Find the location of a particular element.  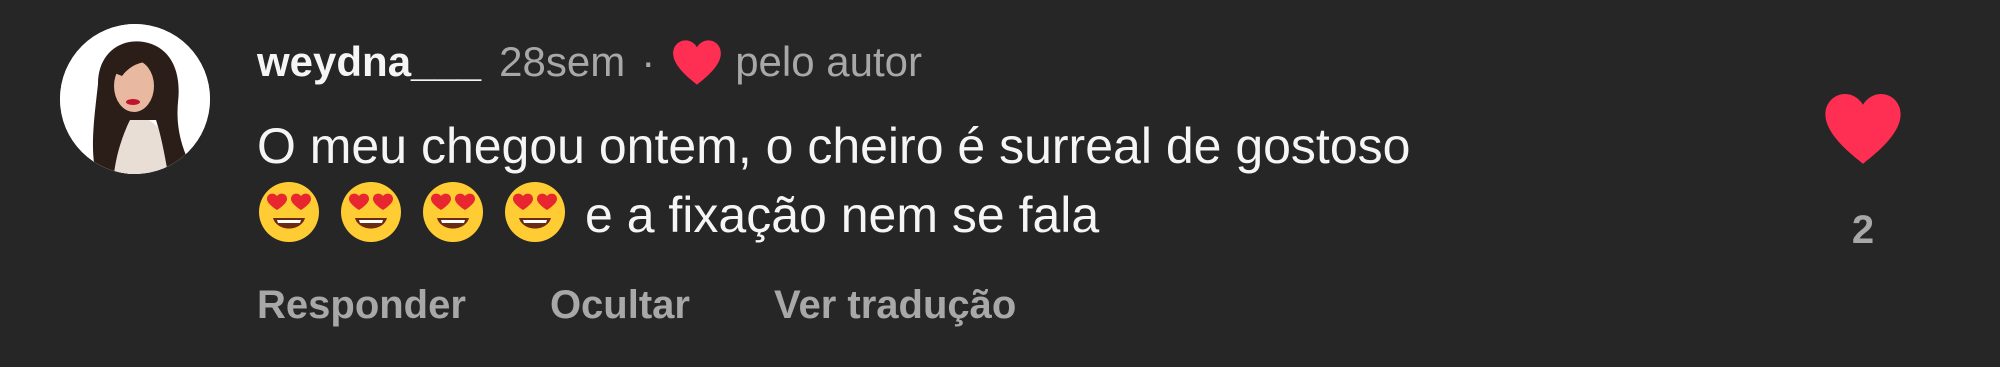

comment-actions: Responder Ocultar Ver tradução is located at coordinates (678, 305).